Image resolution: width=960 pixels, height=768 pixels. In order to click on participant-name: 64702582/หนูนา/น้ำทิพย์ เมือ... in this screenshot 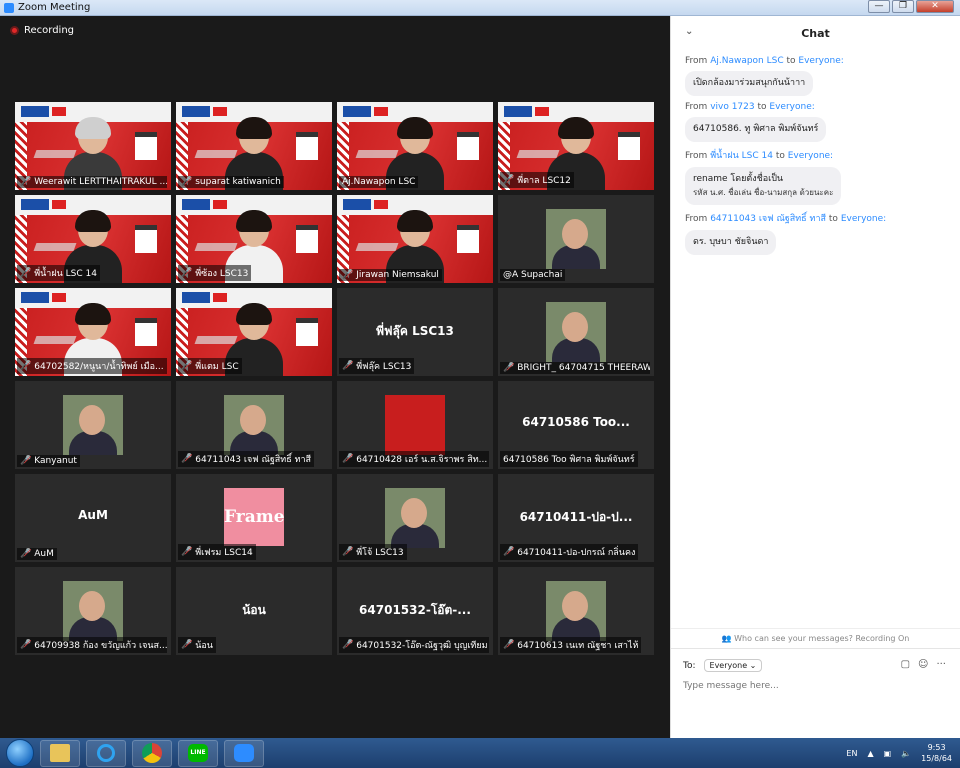, I will do `click(99, 367)`.